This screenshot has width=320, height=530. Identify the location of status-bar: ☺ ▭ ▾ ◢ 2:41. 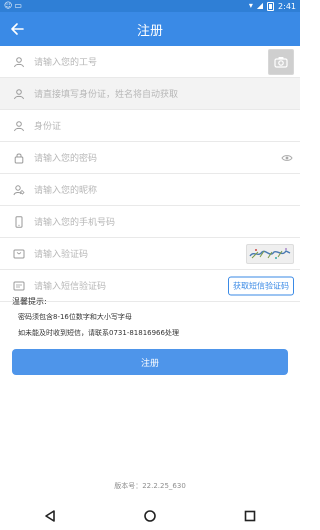
(150, 6).